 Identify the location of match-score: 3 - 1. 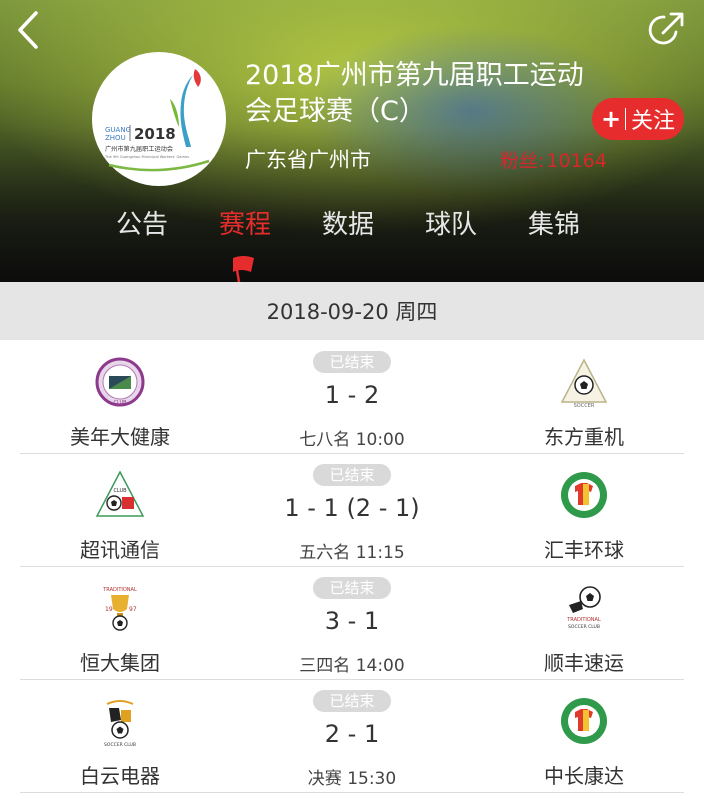
(352, 621).